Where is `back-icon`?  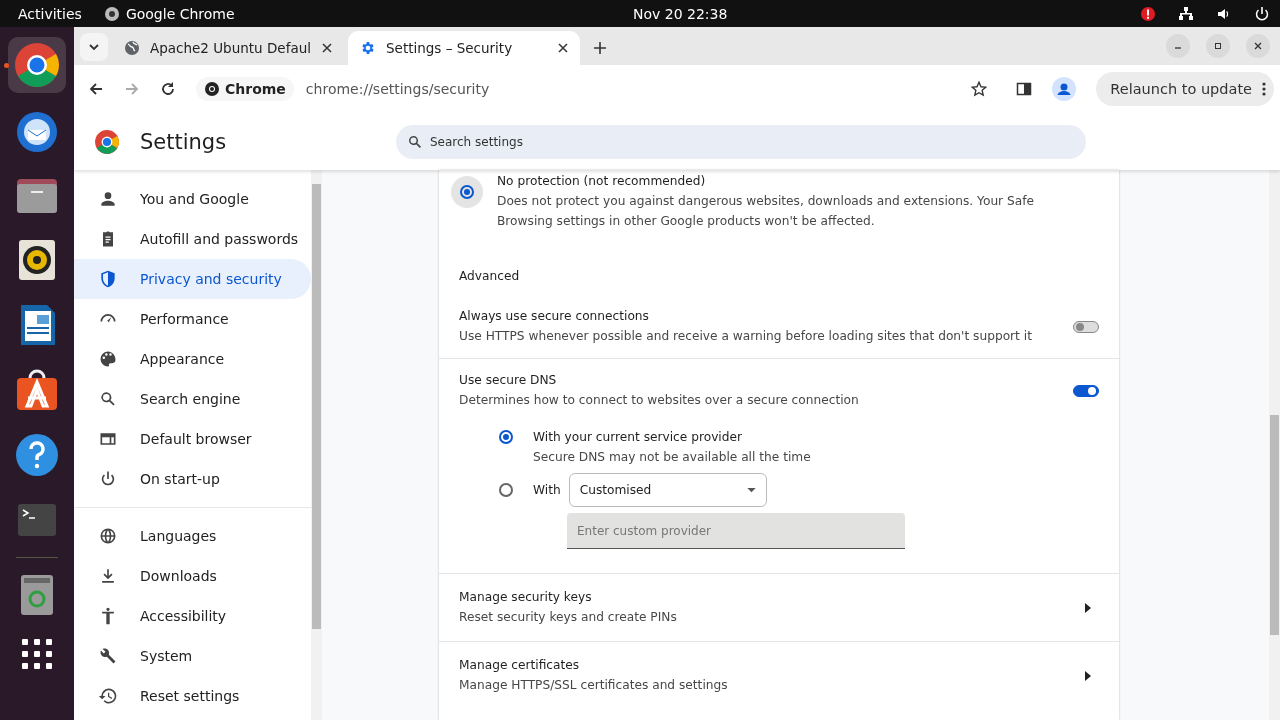
back-icon is located at coordinates (96, 89).